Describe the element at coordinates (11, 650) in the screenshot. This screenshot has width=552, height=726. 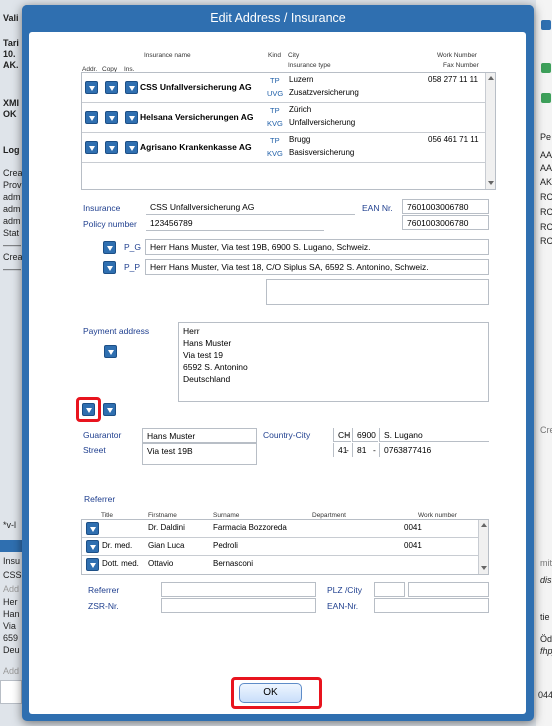
I see `bg-text: Deu` at that location.